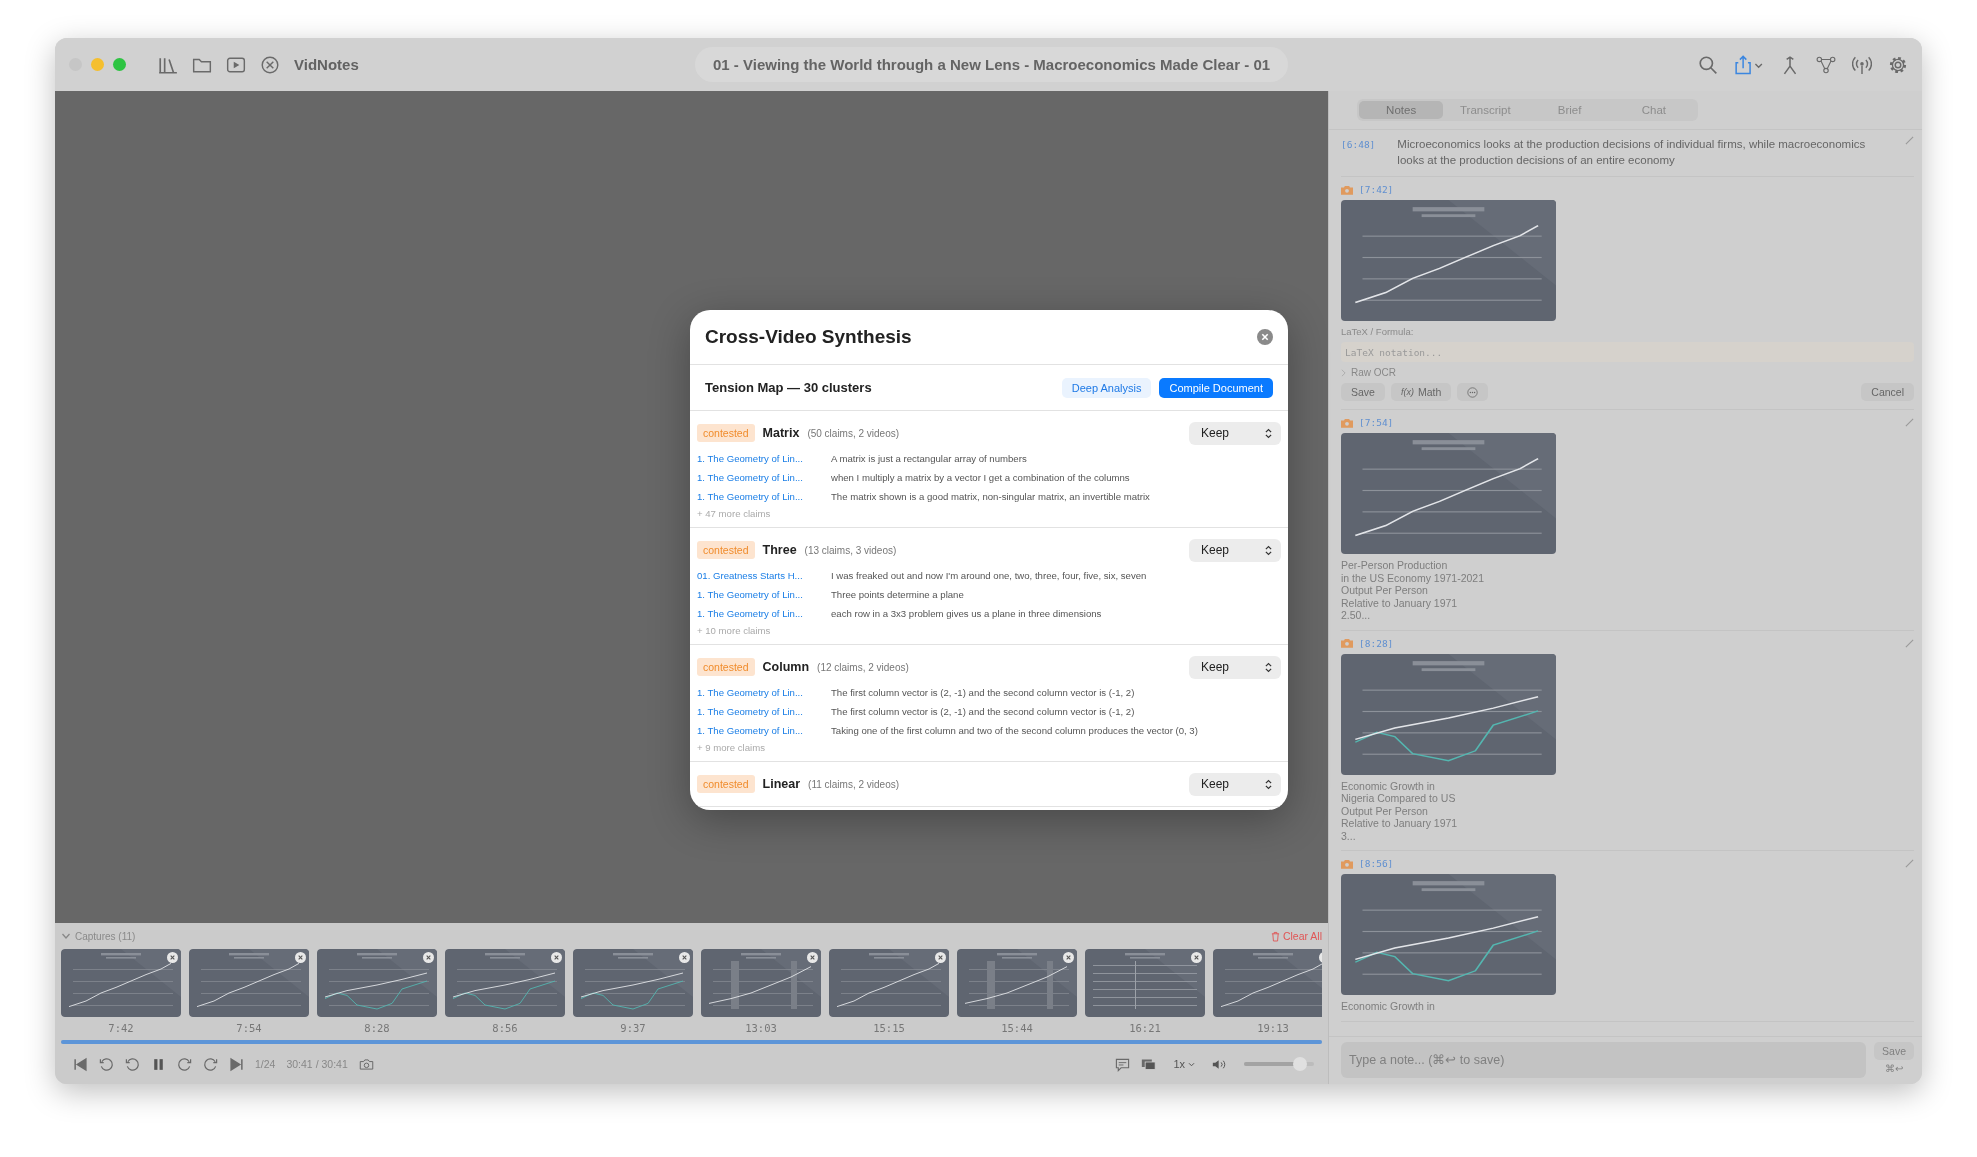  Describe the element at coordinates (505, 1028) in the screenshot. I see `capture-time: 8:56` at that location.